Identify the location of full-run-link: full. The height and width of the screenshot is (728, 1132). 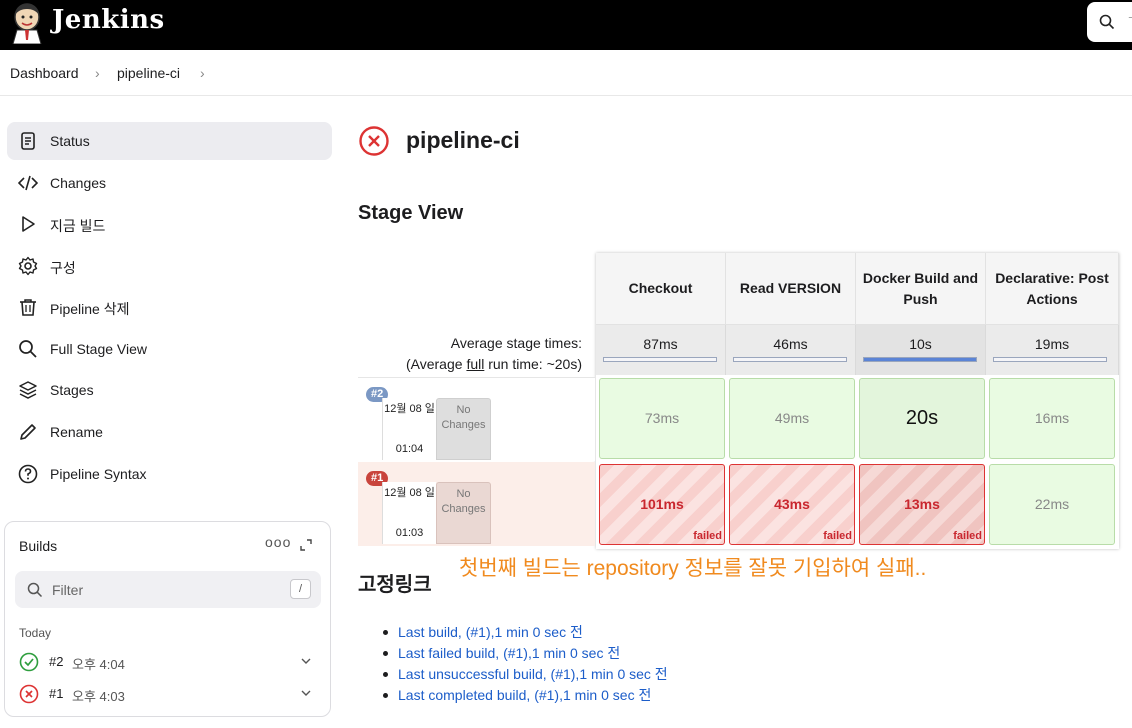
(475, 364).